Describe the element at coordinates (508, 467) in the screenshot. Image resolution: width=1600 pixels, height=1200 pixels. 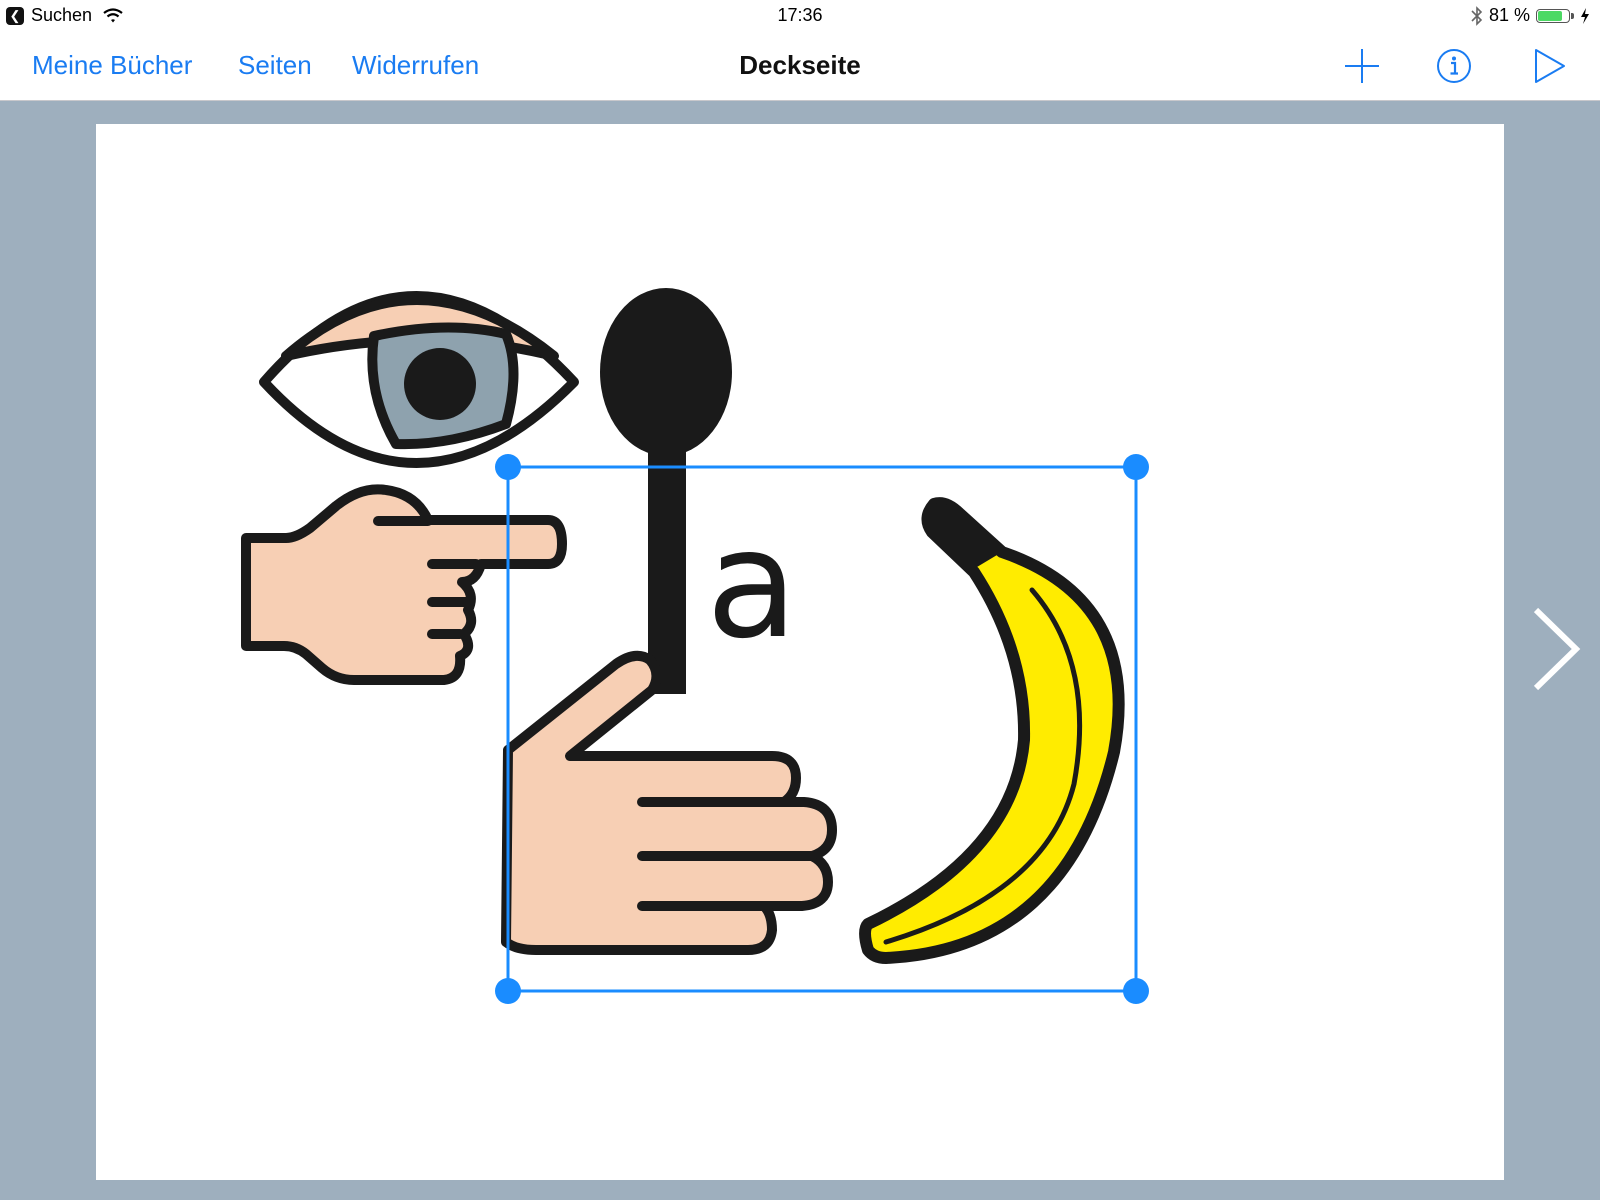
I see `resize-handle-top-left` at that location.